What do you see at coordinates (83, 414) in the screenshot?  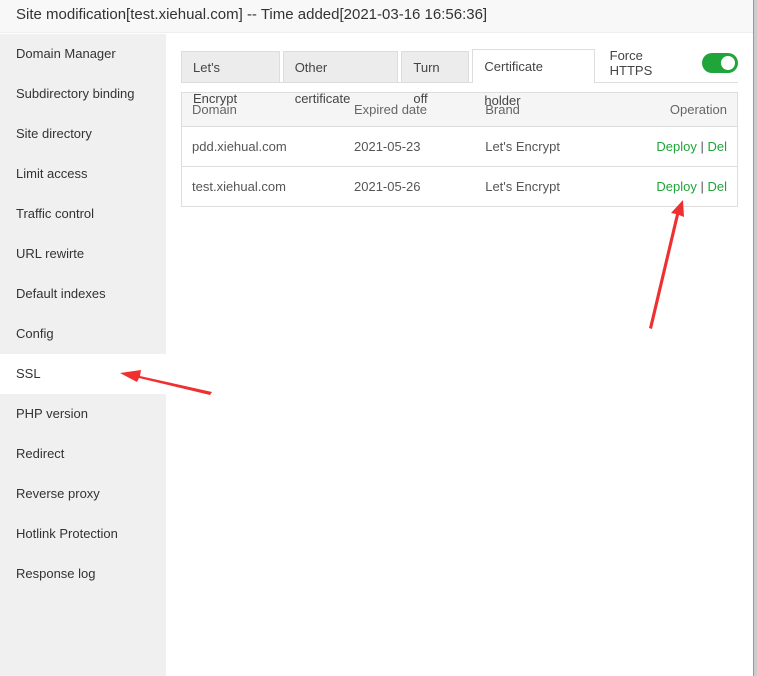 I see `sidebar-item-php-version: PHP version` at bounding box center [83, 414].